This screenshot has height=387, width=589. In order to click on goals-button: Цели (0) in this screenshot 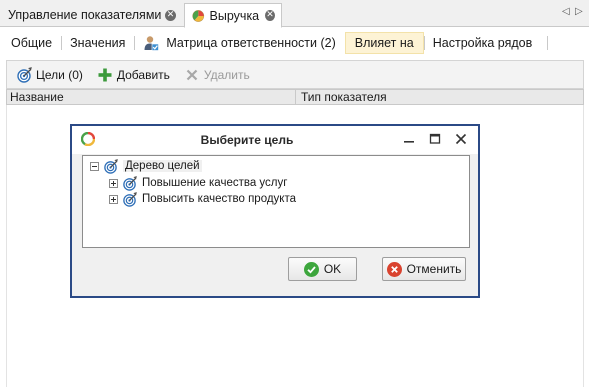, I will do `click(49, 75)`.